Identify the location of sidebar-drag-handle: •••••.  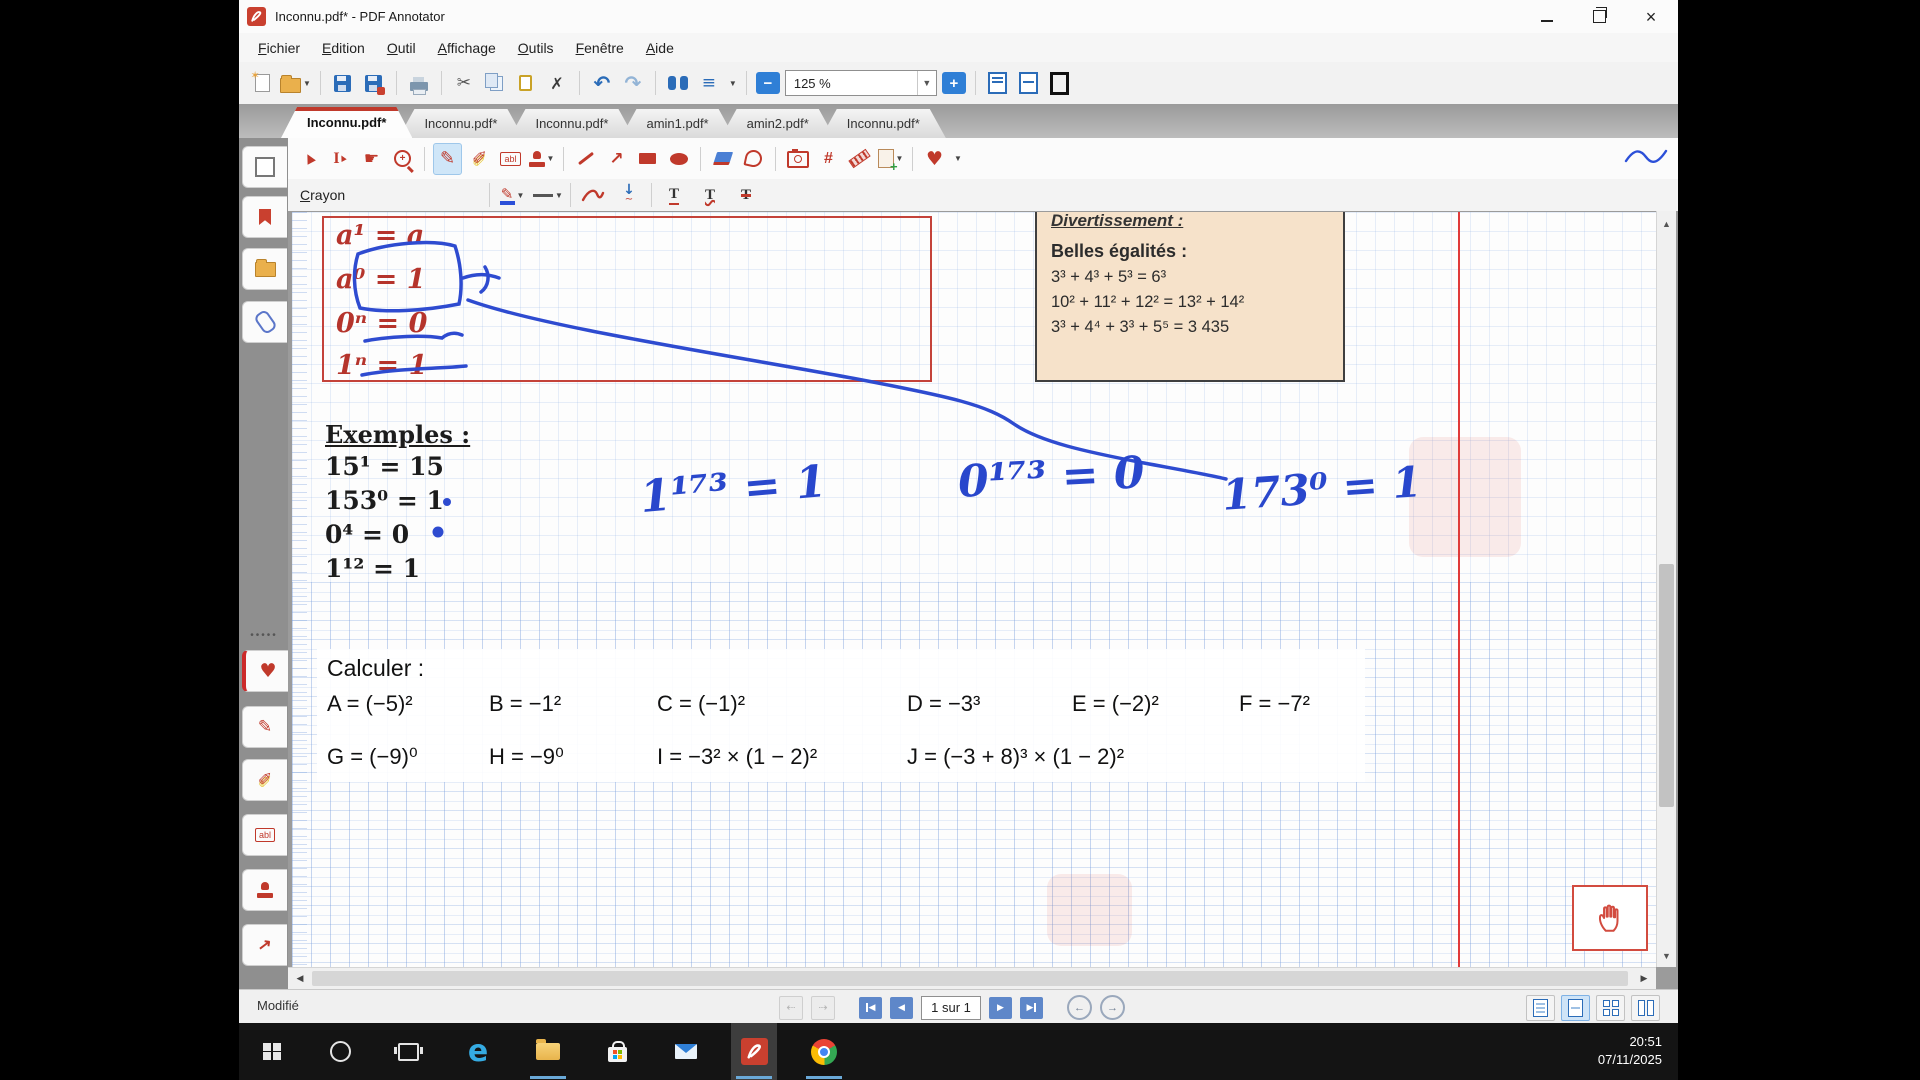
(264, 635).